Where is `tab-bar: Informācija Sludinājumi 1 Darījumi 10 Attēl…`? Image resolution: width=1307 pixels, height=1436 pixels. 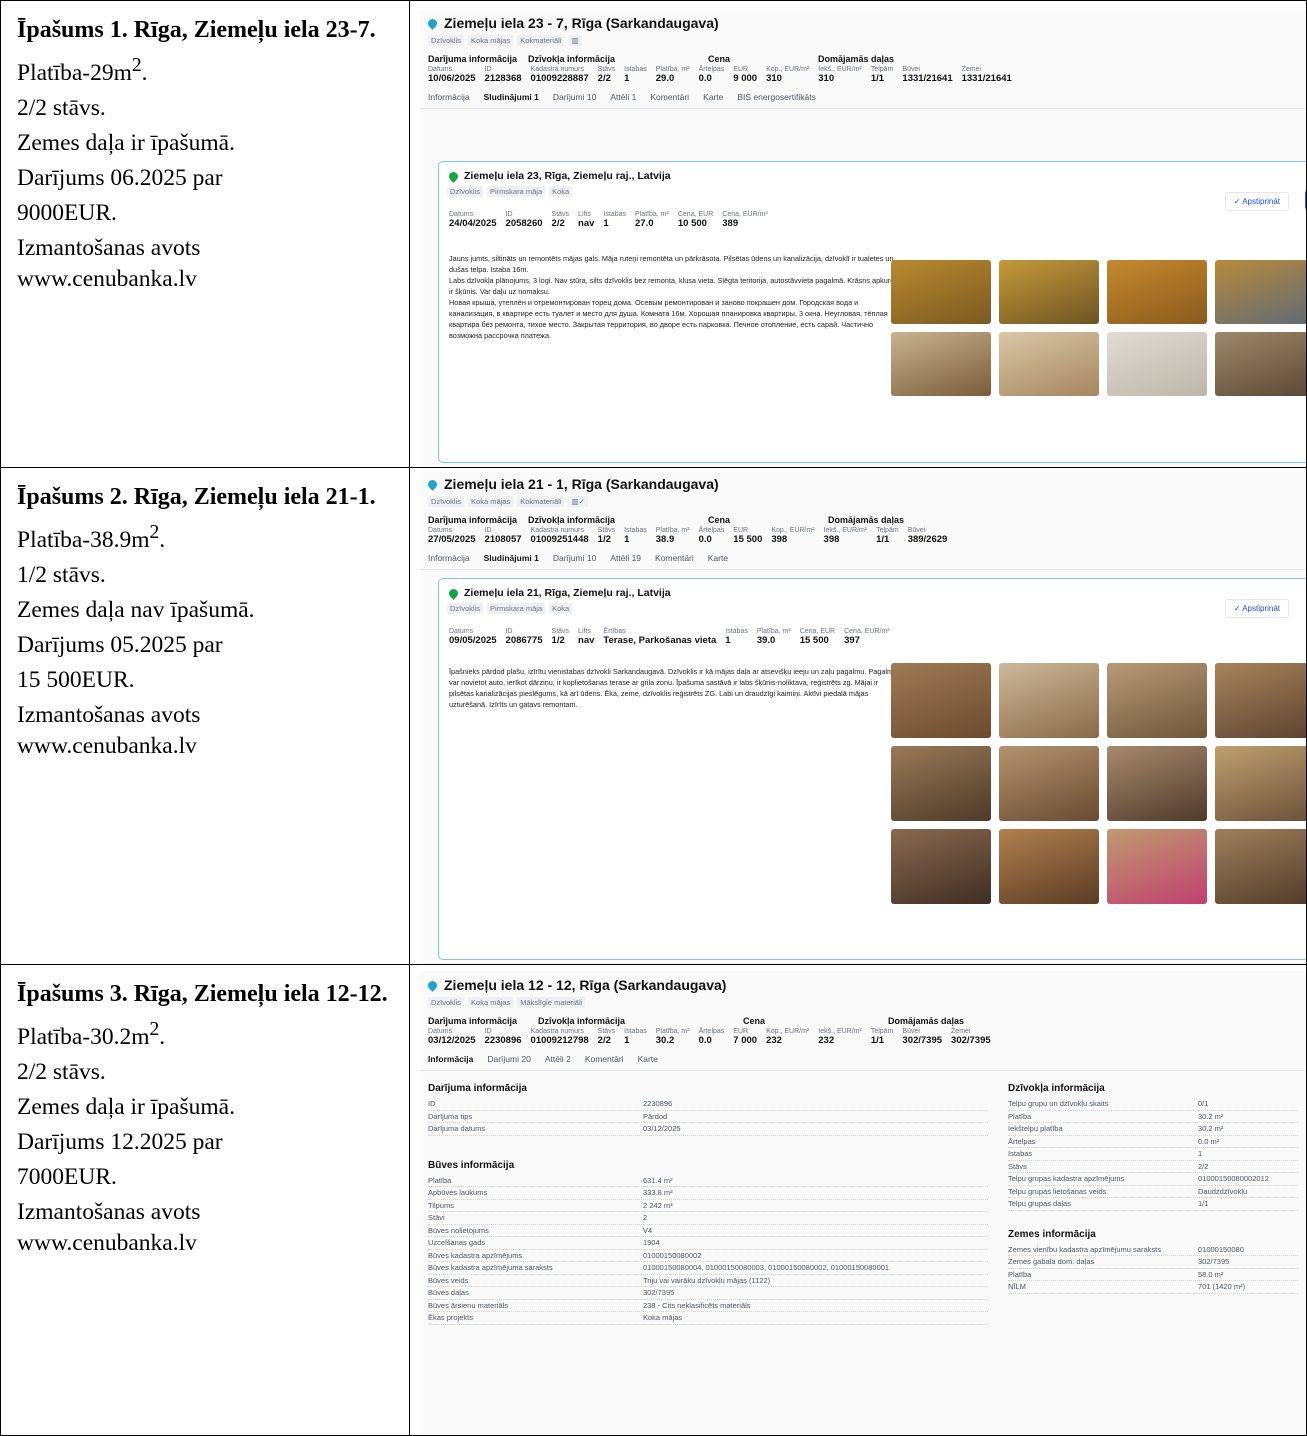 tab-bar: Informācija Sludinājumi 1 Darījumi 10 Attēl… is located at coordinates (863, 96).